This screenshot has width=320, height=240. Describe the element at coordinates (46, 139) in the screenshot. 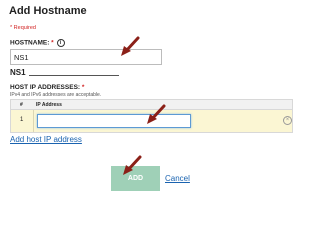

I see `add-host-ip-link: Add host IP address` at that location.